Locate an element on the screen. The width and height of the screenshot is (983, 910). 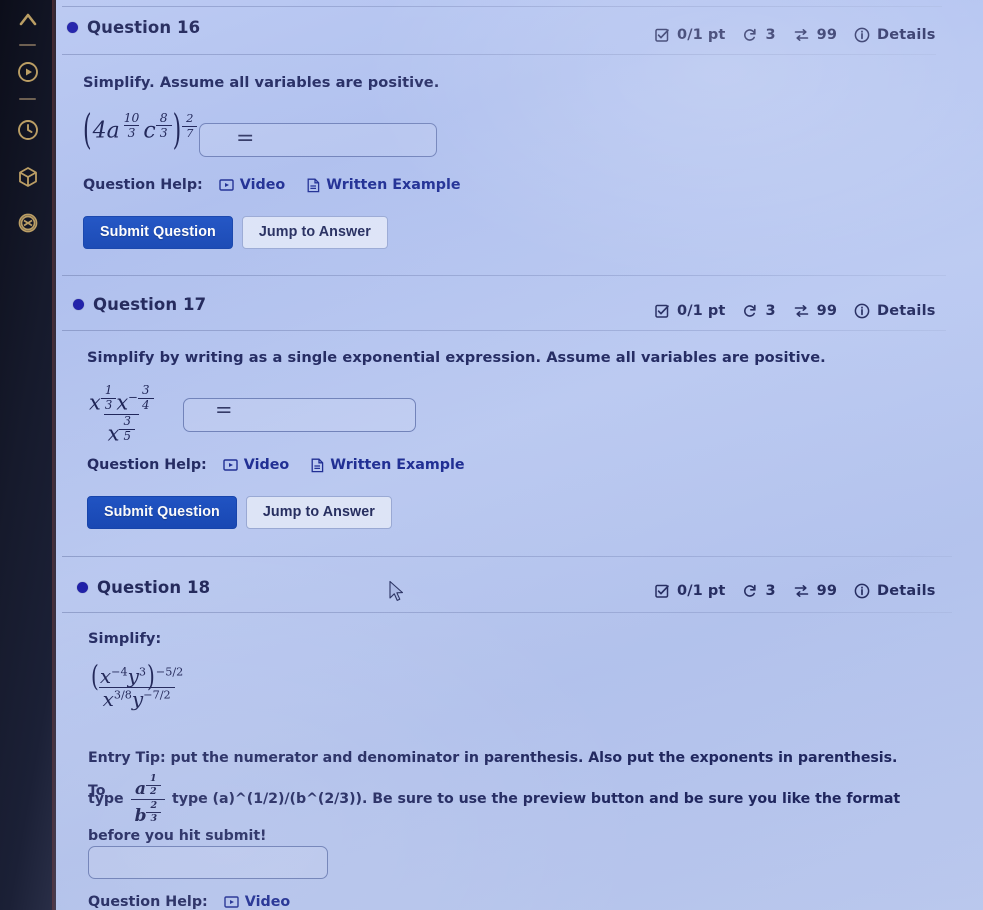
page-title: Question 16 is located at coordinates (144, 27).